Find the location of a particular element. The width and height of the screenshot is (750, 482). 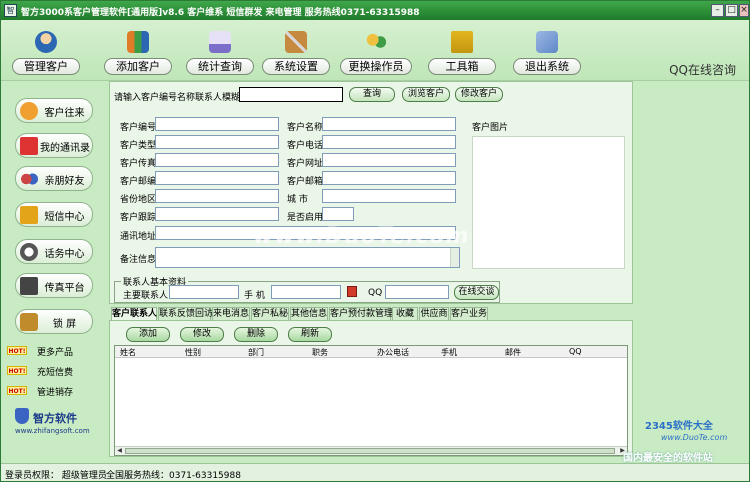

mobile-field is located at coordinates (306, 292).